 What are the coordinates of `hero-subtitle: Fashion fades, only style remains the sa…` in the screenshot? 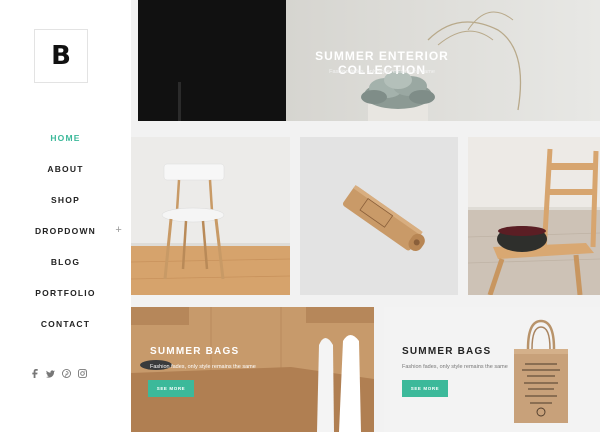 It's located at (382, 72).